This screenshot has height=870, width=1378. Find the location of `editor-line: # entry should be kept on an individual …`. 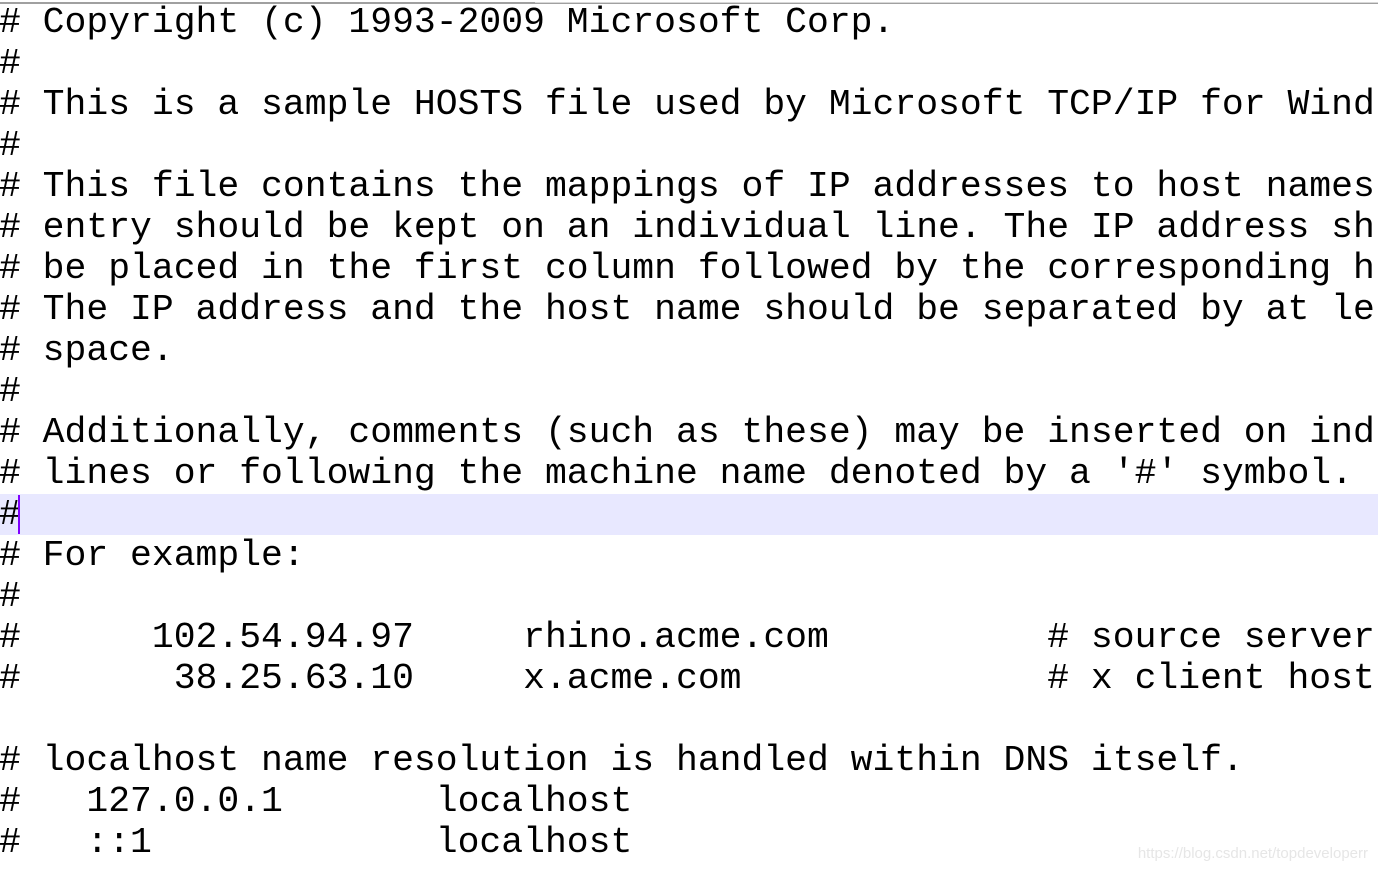

editor-line: # entry should be kept on an individual … is located at coordinates (689, 227).